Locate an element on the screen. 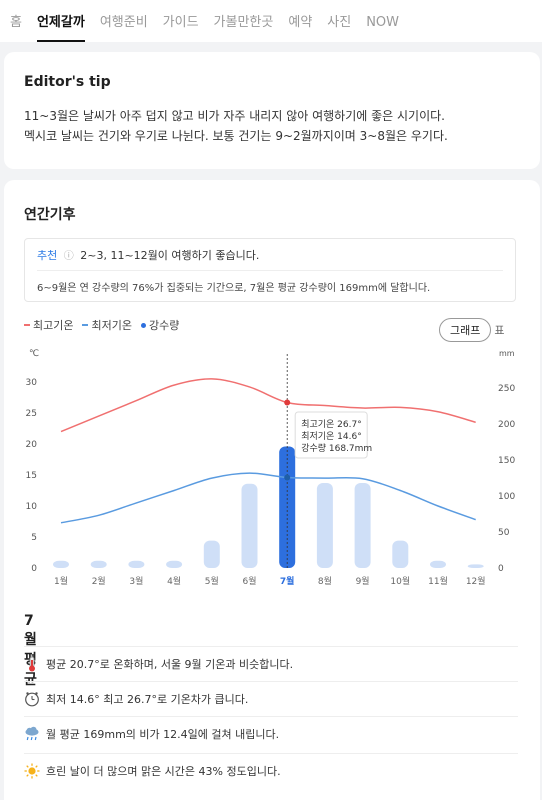 Image resolution: width=542 pixels, height=800 pixels. average-text-rain: 월 평균 169mm의 비가 12.4일에 걸쳐 내립니다. is located at coordinates (163, 734).